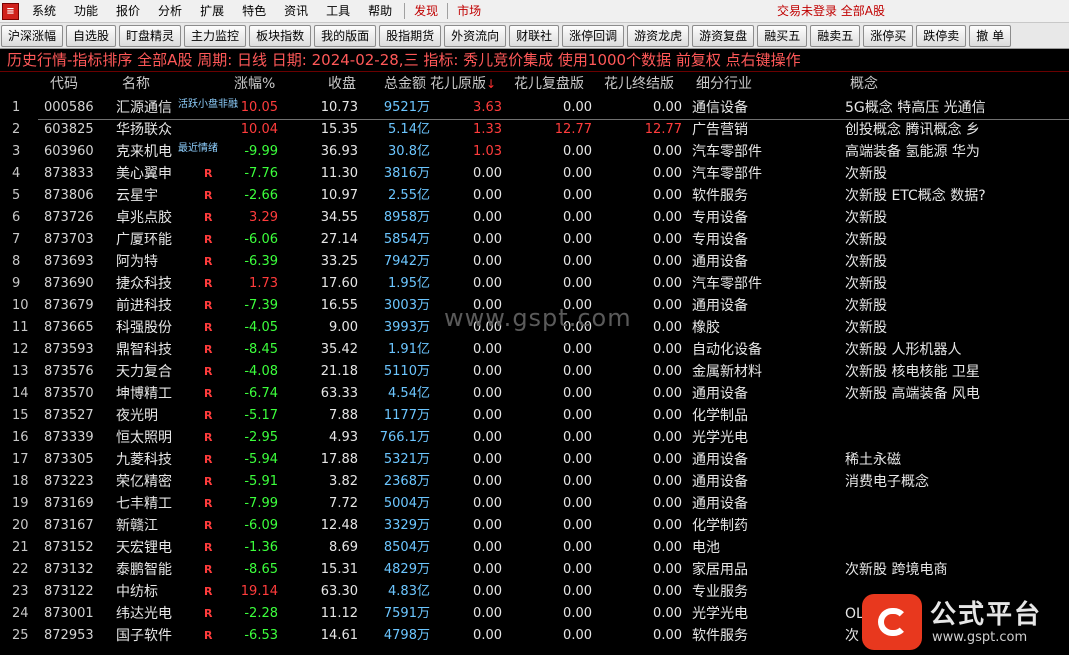 The width and height of the screenshot is (1069, 655). I want to click on toolbar-button-watchlist: 自选股, so click(91, 35).